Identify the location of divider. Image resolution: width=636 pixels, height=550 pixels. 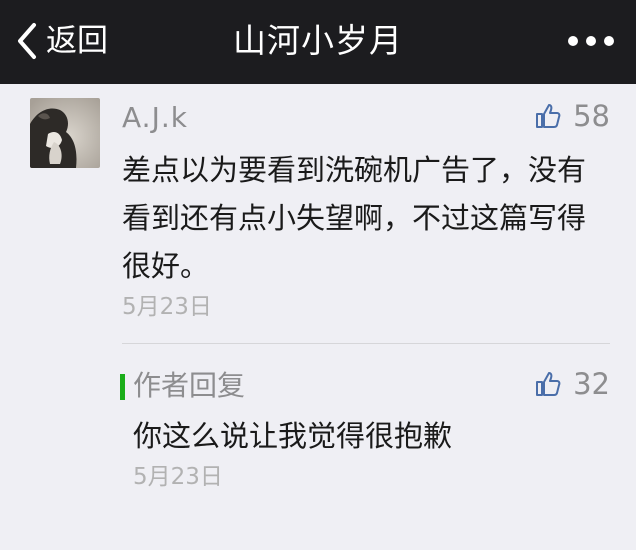
(366, 343).